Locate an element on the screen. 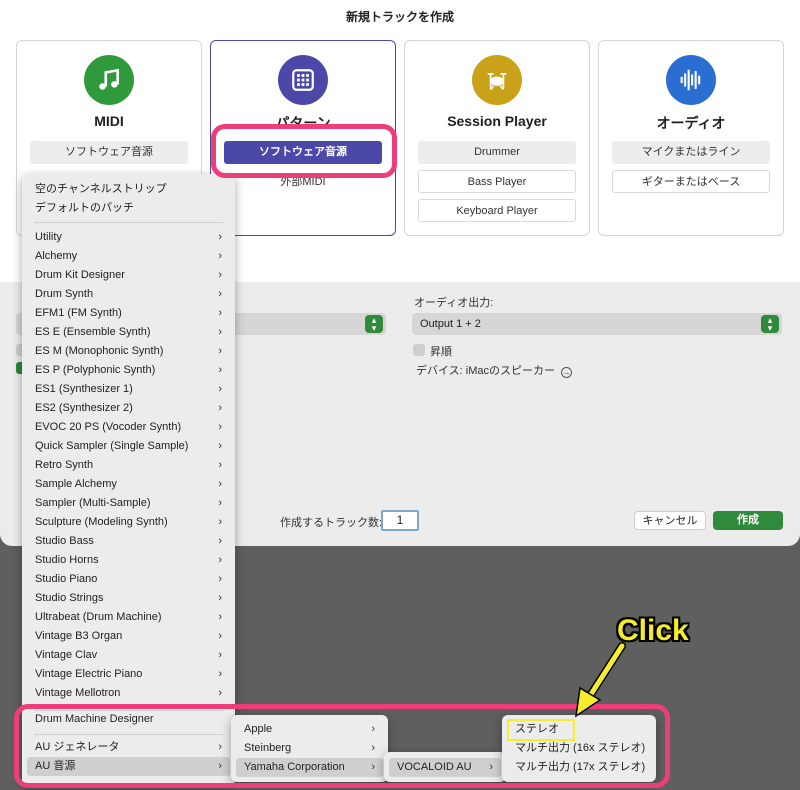 The height and width of the screenshot is (790, 800). menu-item-instrument: Studio Piano › is located at coordinates (128, 579).